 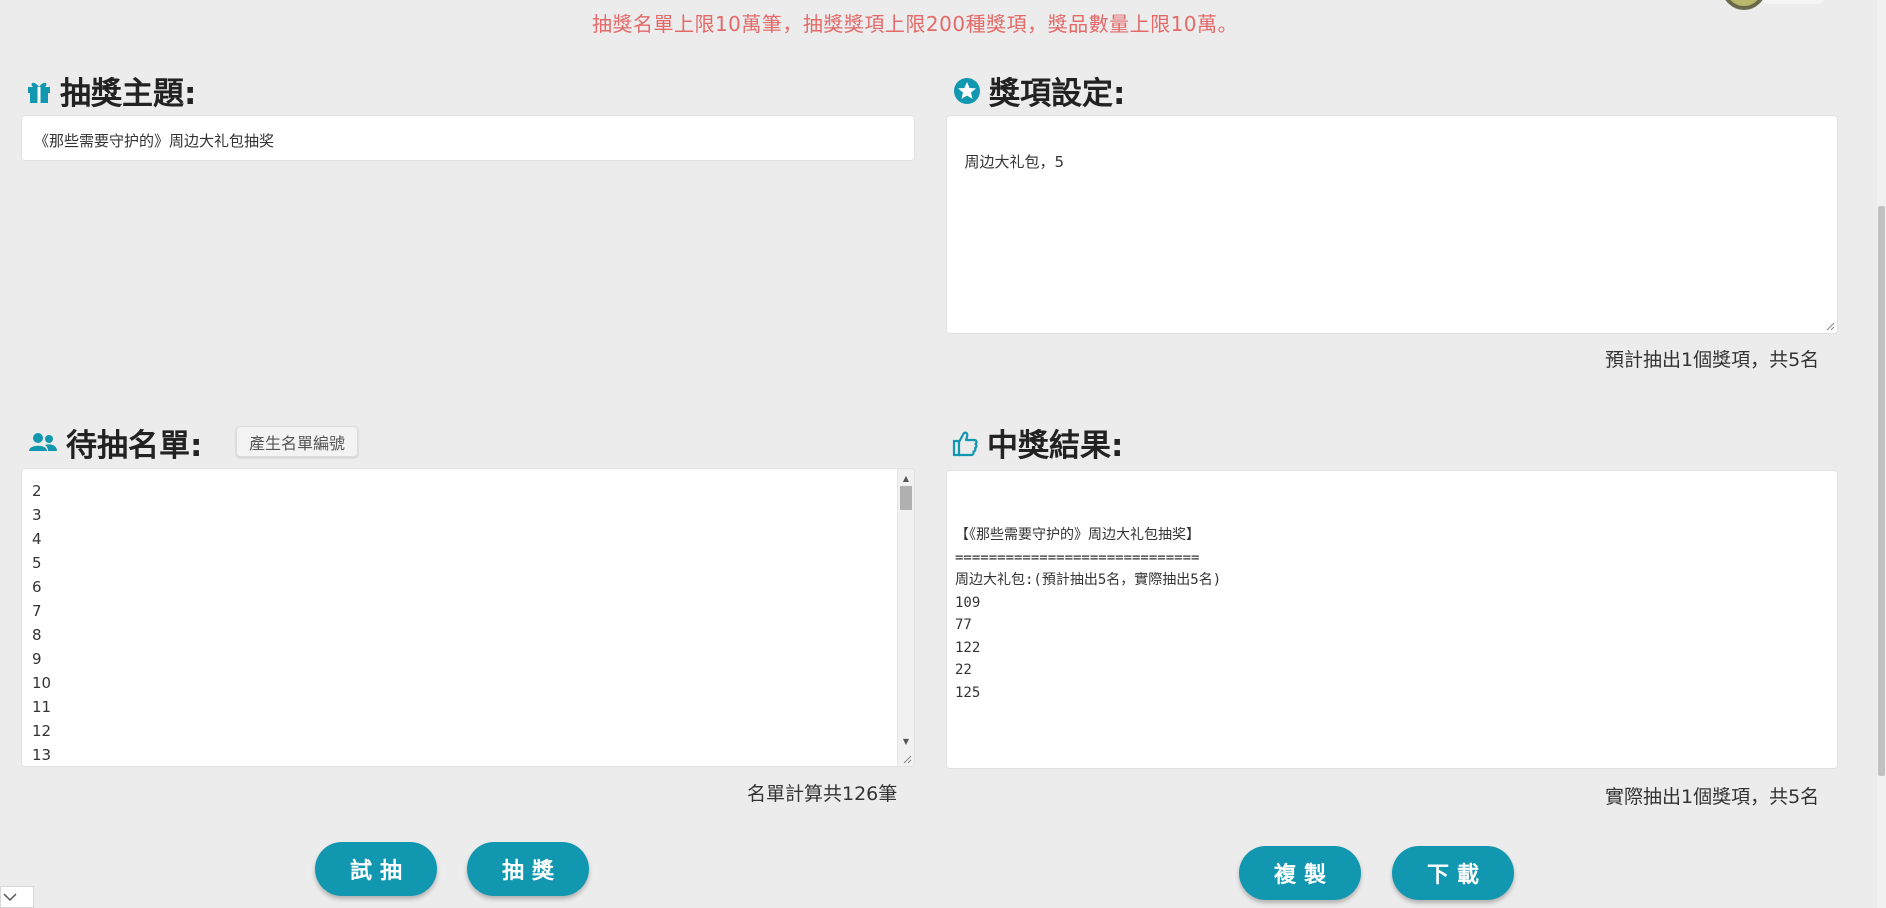 I want to click on download-button: 下載, so click(x=1453, y=873).